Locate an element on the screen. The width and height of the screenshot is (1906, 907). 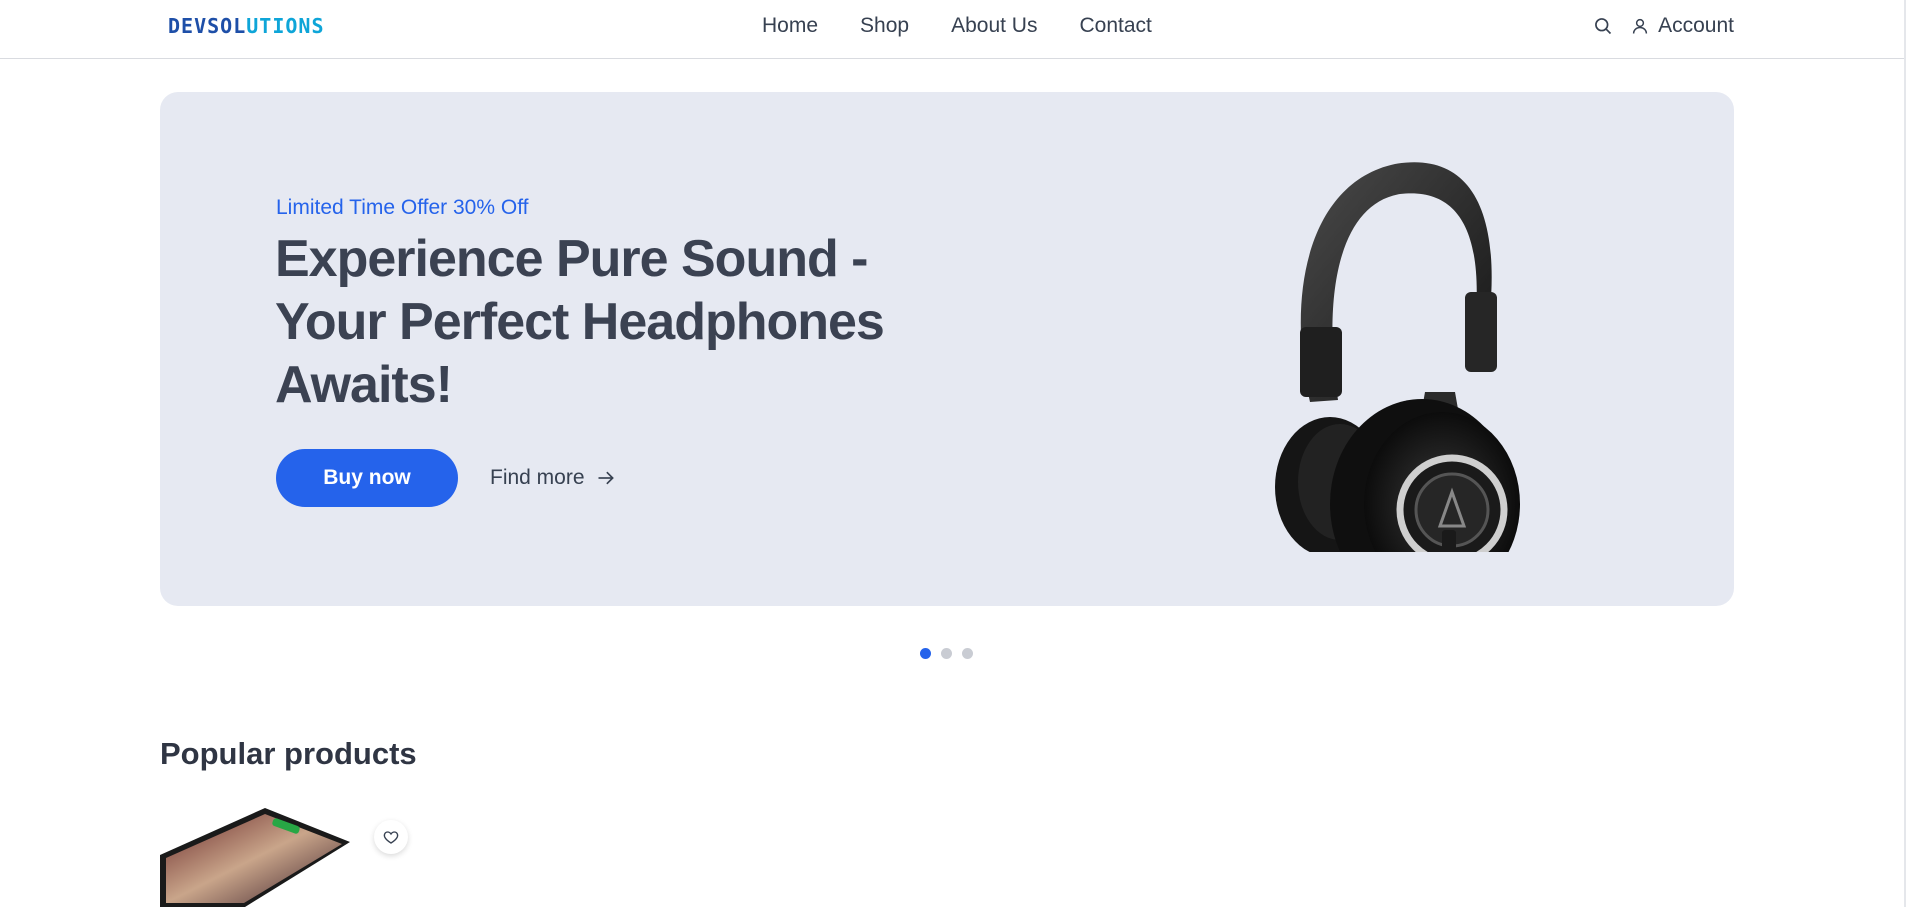
favorite-button is located at coordinates (391, 837).